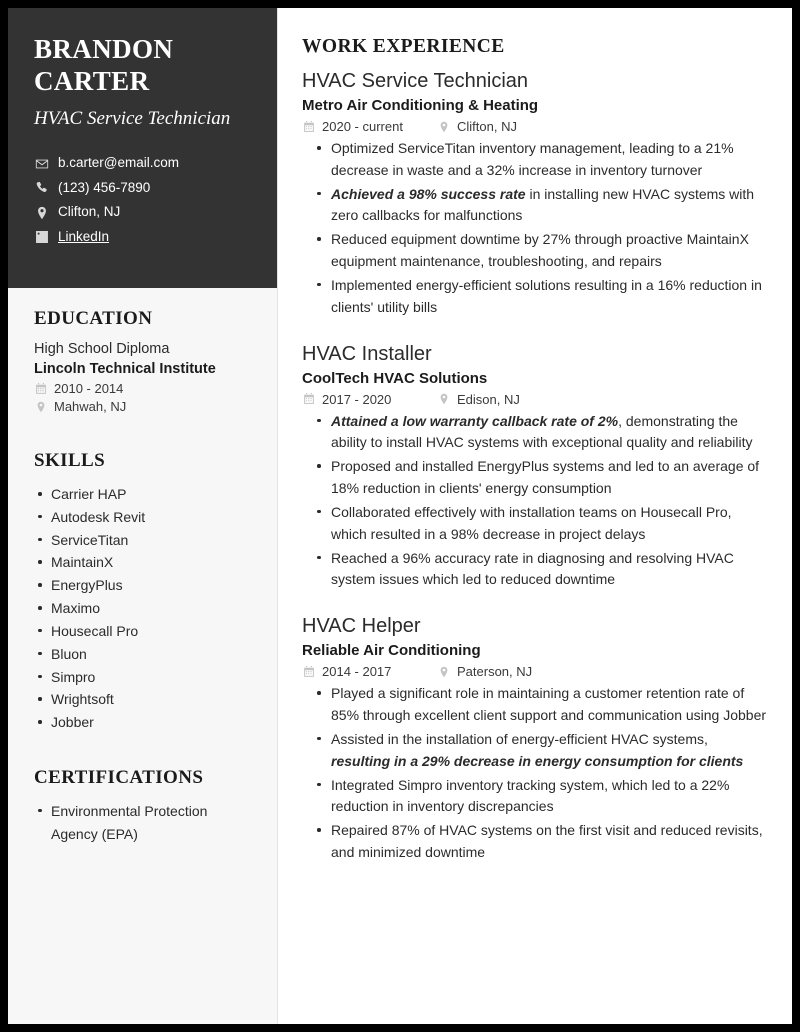 This screenshot has width=800, height=1032. I want to click on education-school: Lincoln Technical Institute, so click(125, 369).